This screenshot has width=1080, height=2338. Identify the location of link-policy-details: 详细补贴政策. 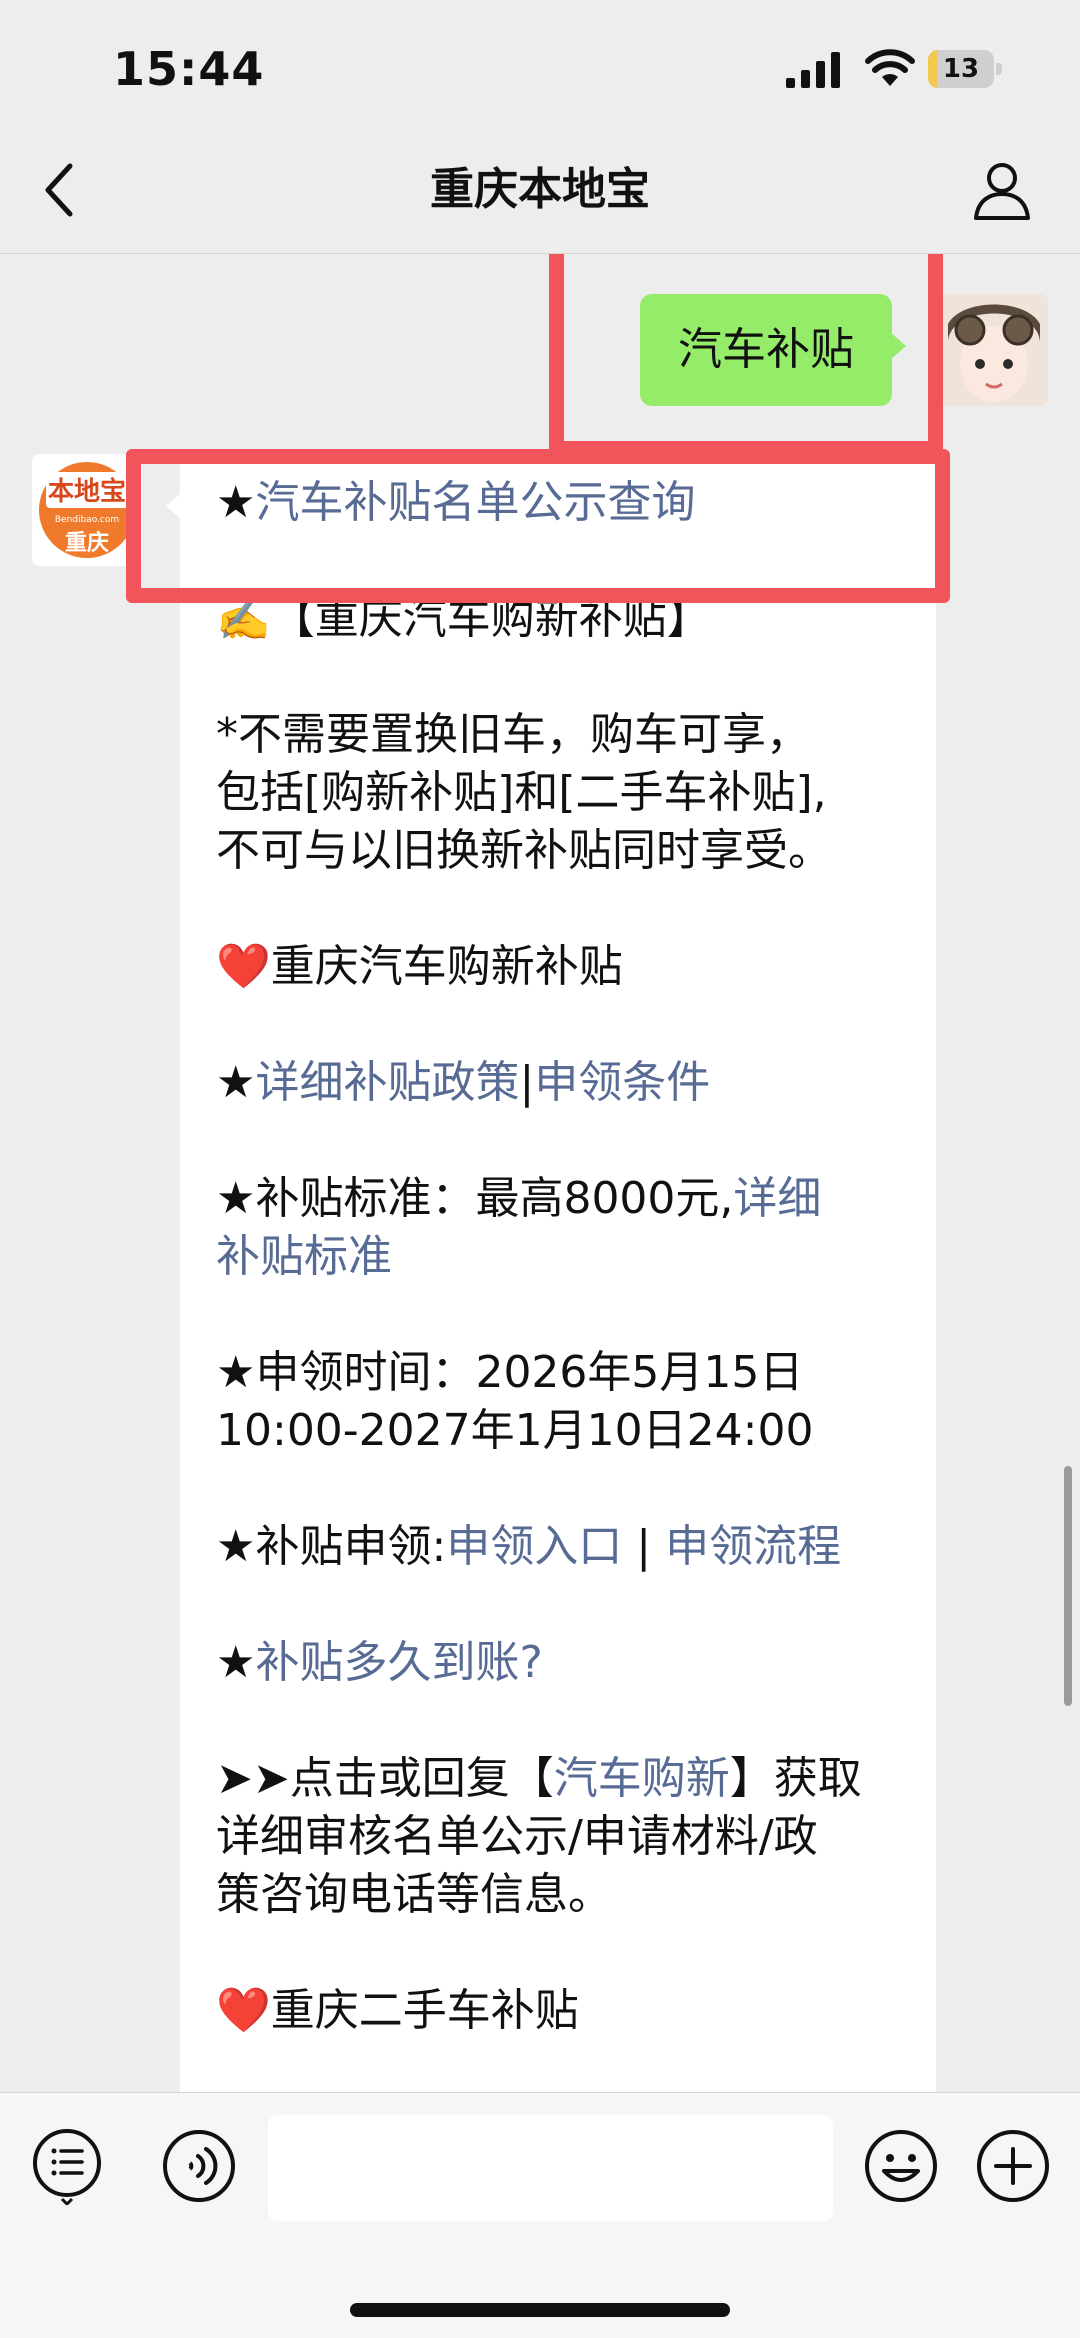
(387, 1082).